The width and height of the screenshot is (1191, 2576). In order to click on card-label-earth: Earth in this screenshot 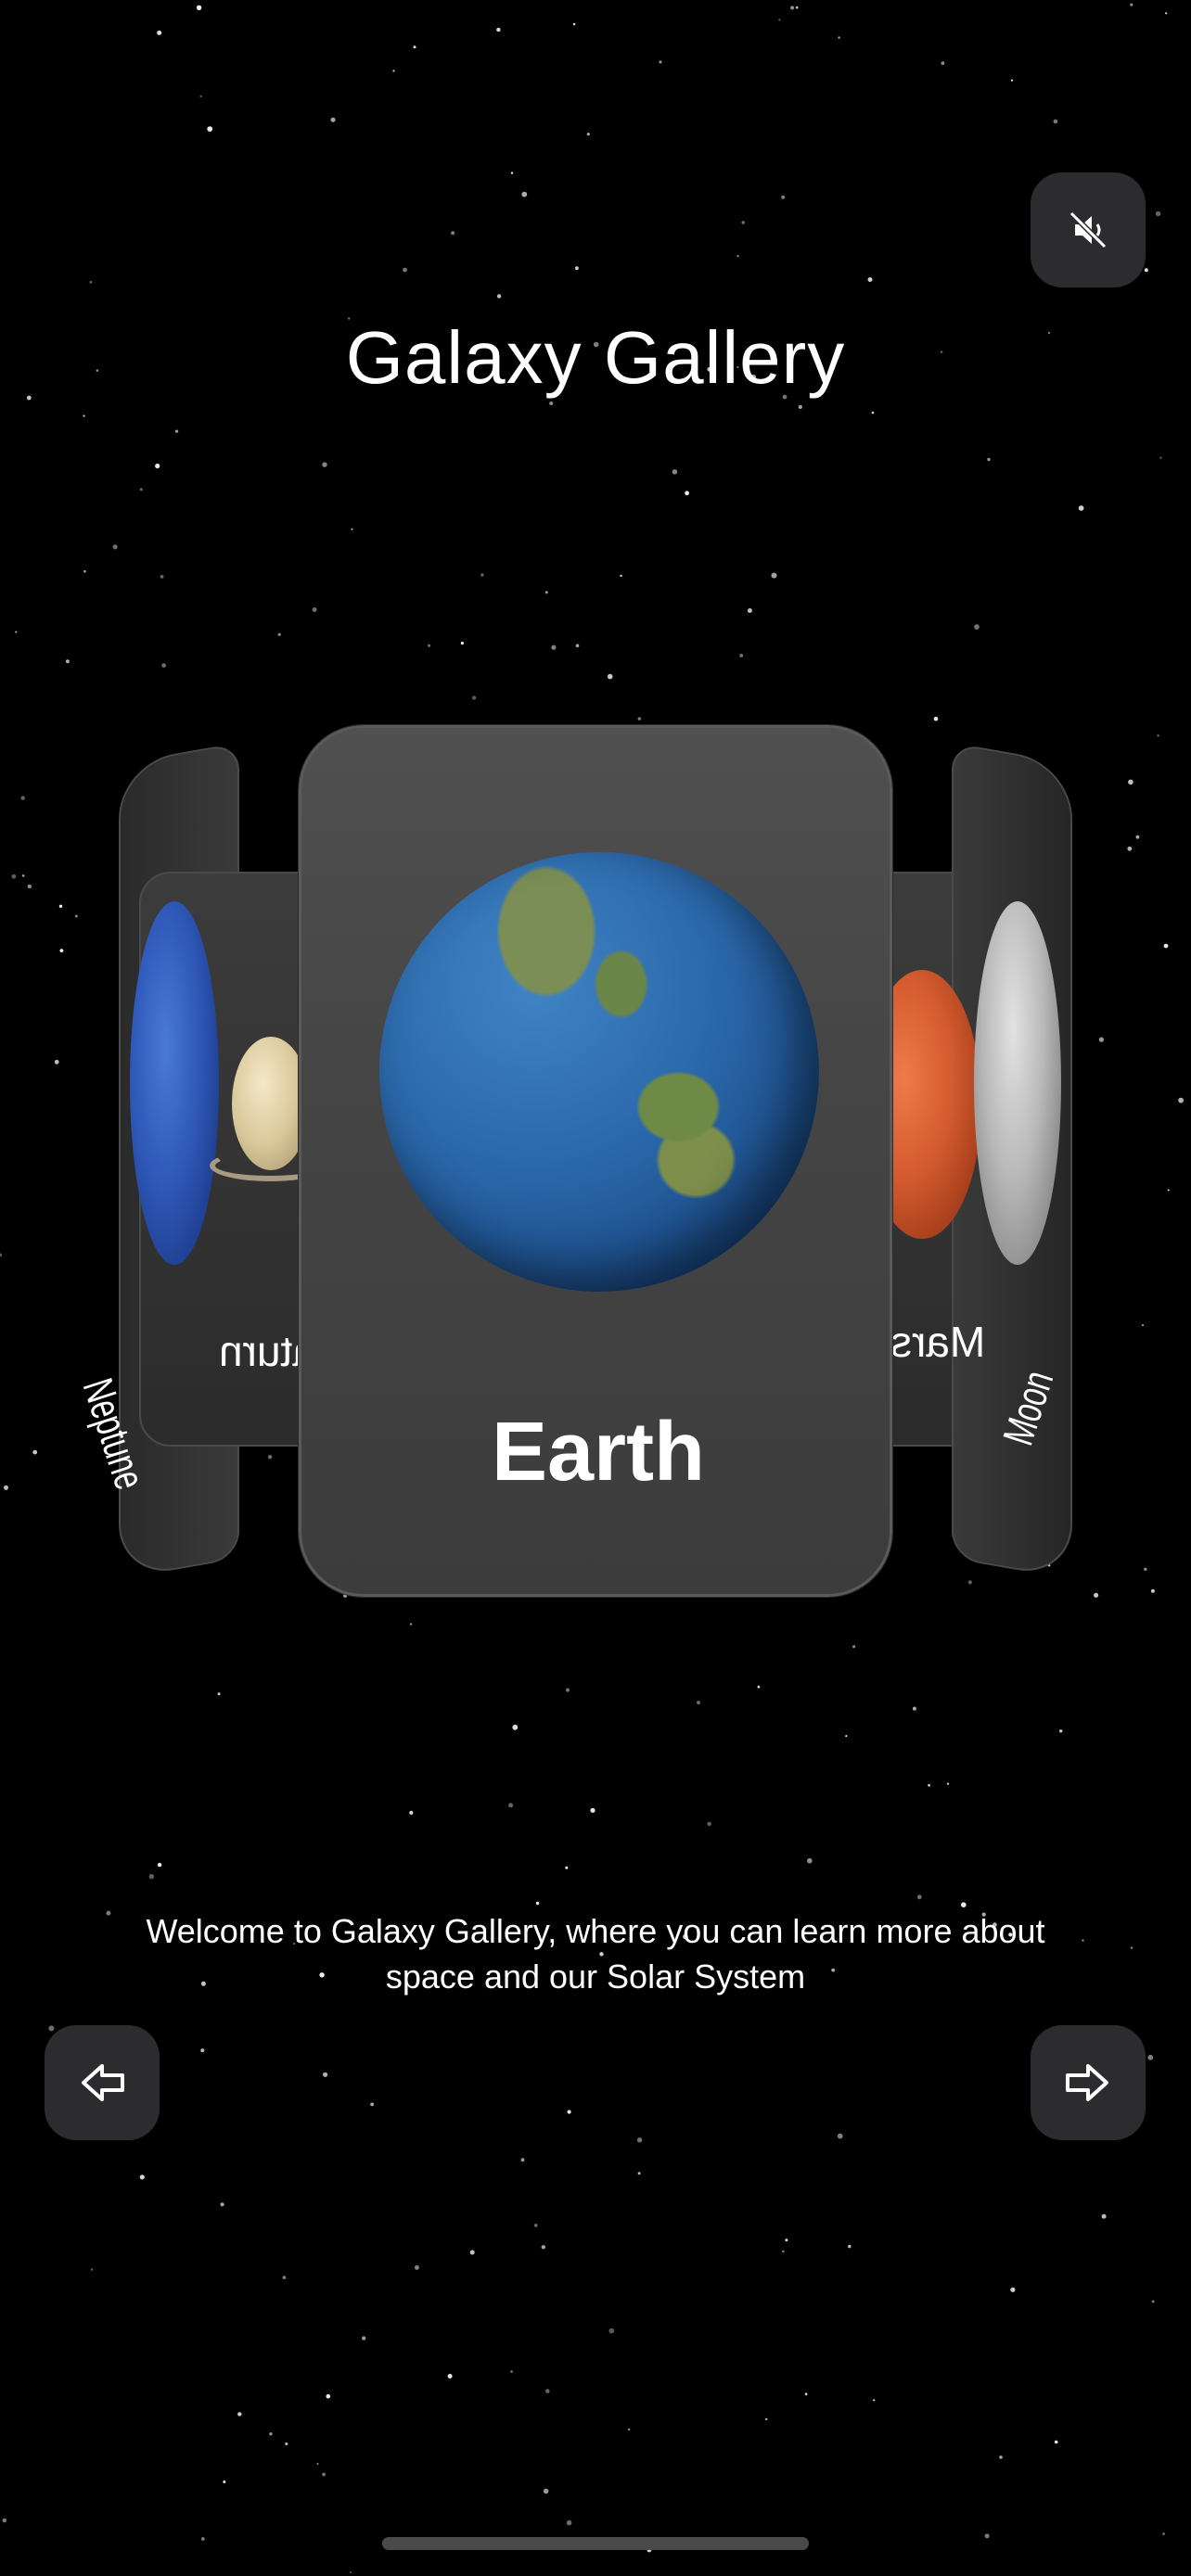, I will do `click(598, 1452)`.